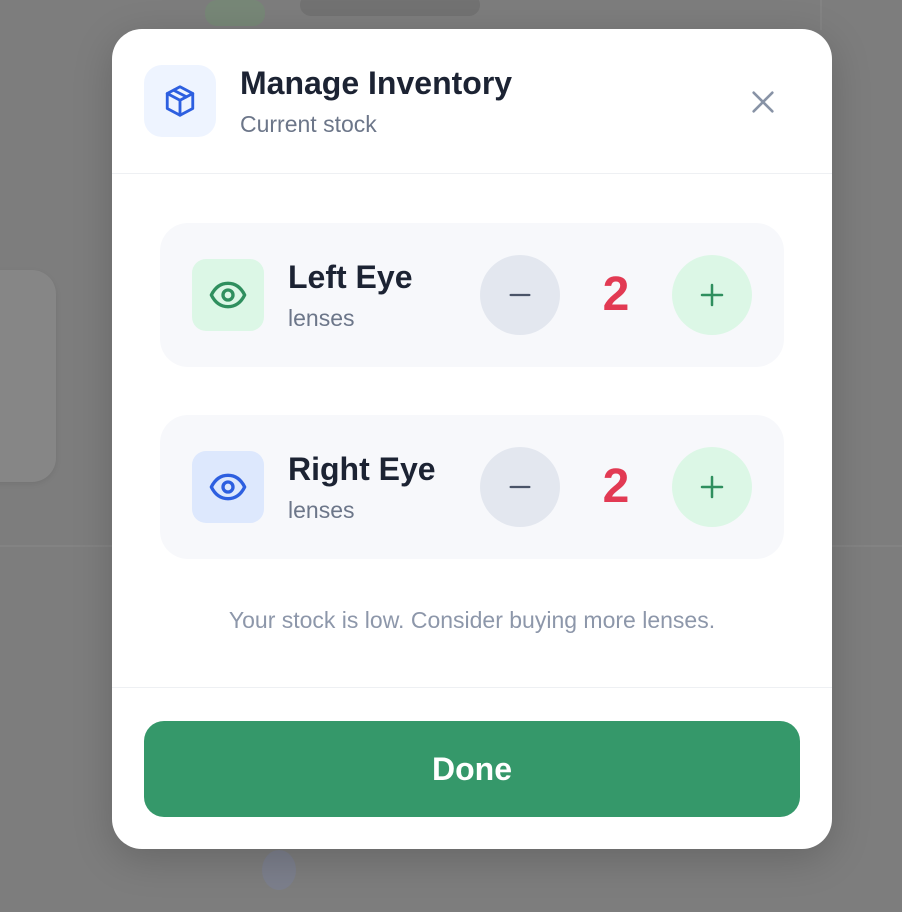  I want to click on item-name: Left Eye, so click(350, 277).